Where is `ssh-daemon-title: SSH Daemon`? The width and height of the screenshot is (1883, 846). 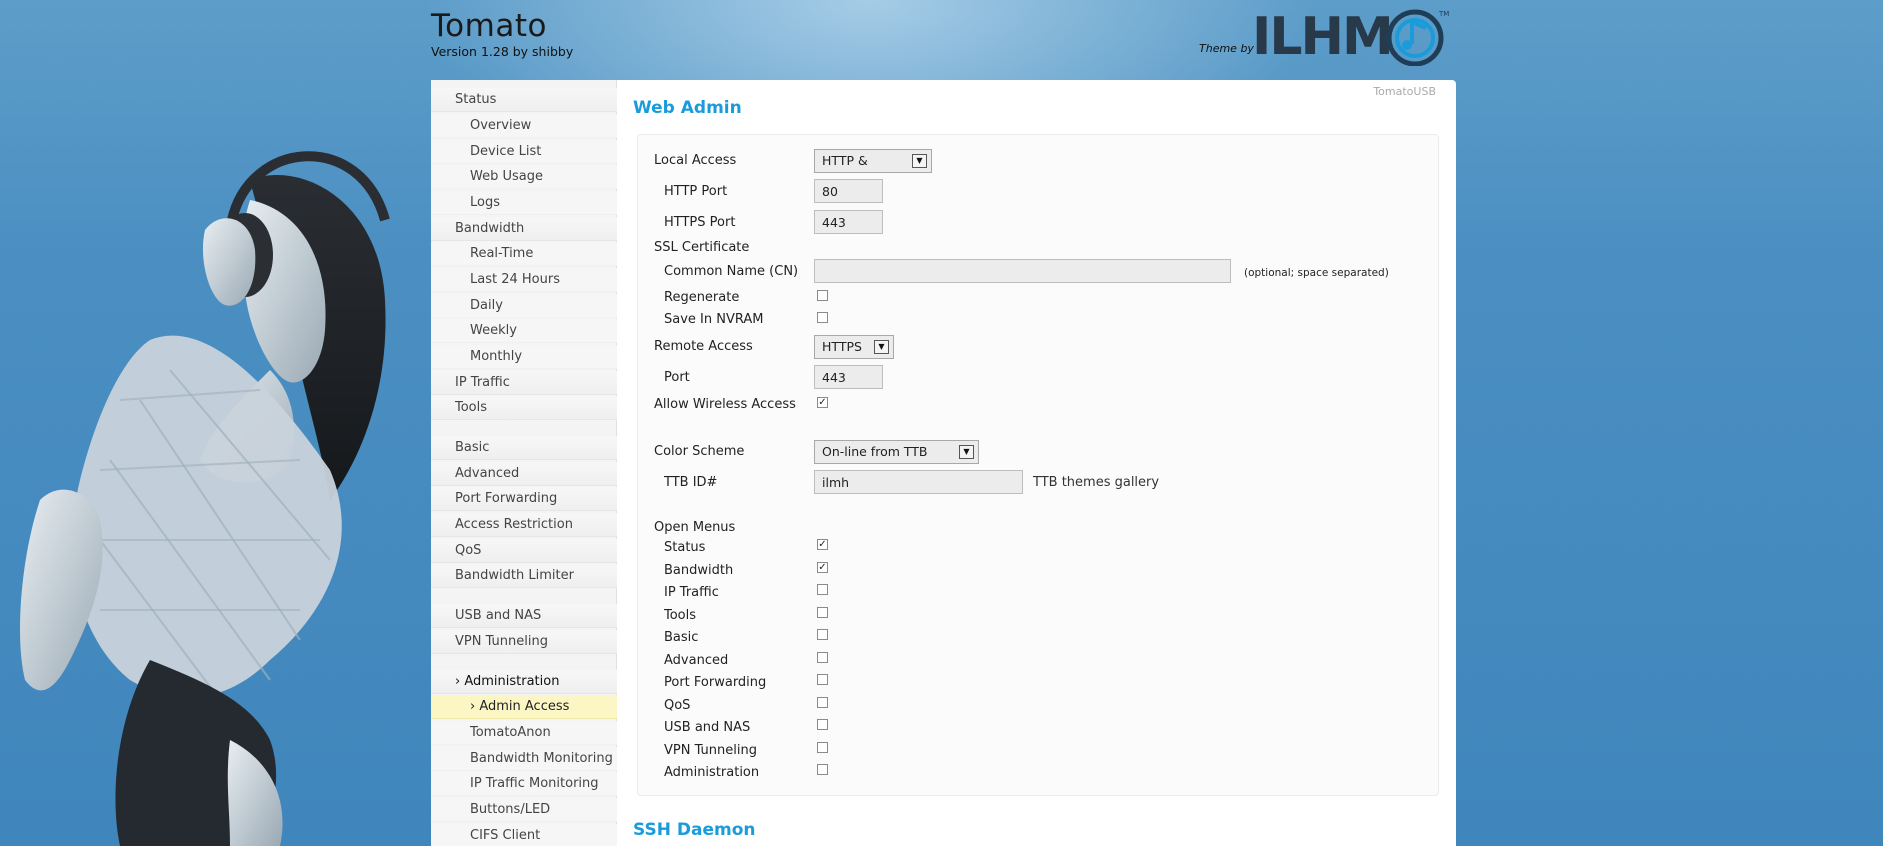 ssh-daemon-title: SSH Daemon is located at coordinates (694, 830).